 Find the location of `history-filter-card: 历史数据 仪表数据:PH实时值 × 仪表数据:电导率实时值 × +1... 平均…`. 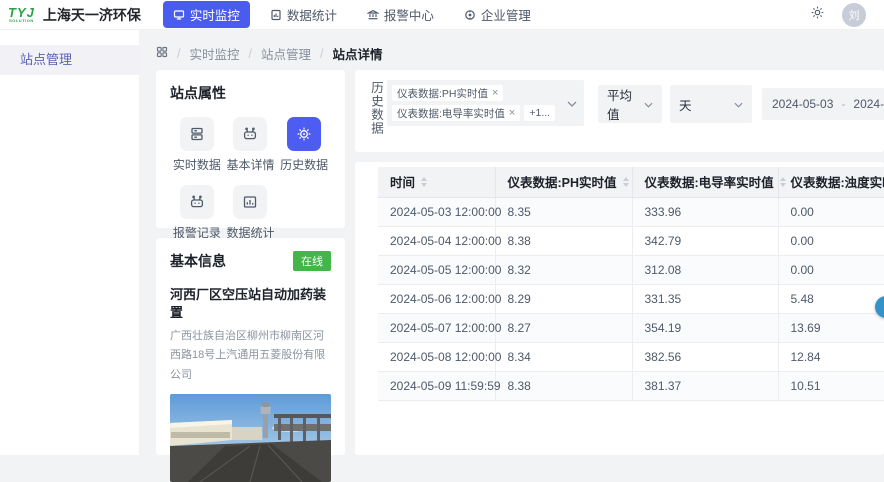

history-filter-card: 历史数据 仪表数据:PH实时值 × 仪表数据:电导率实时值 × +1... 平均… is located at coordinates (619, 111).